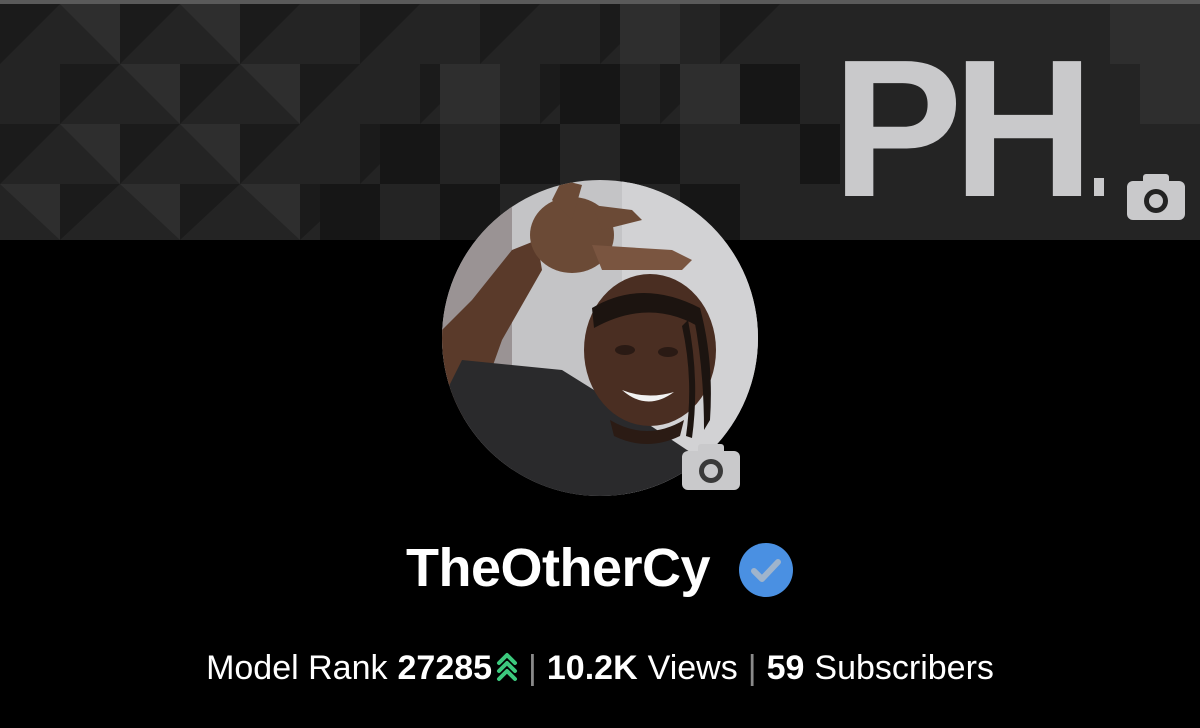 The image size is (1200, 728). Describe the element at coordinates (958, 123) in the screenshot. I see `brand-logo-text: PH` at that location.